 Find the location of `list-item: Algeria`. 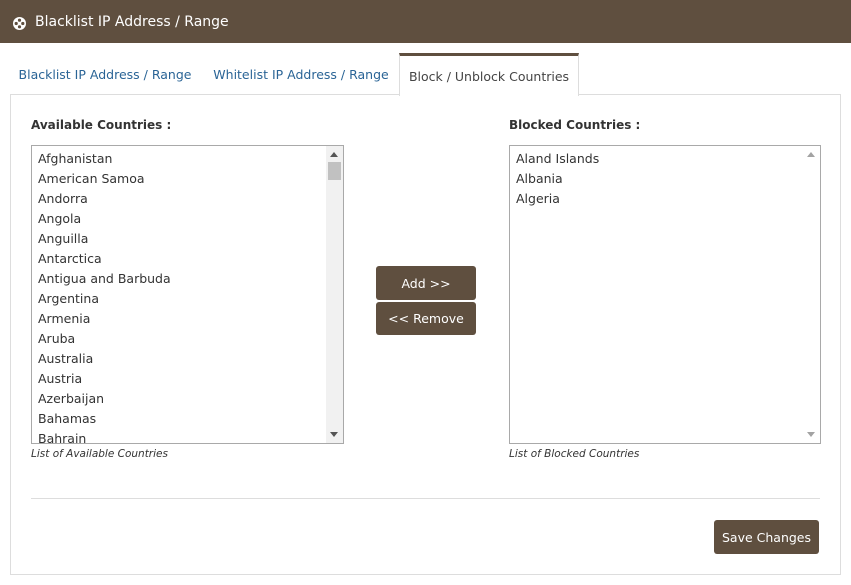

list-item: Algeria is located at coordinates (668, 199).